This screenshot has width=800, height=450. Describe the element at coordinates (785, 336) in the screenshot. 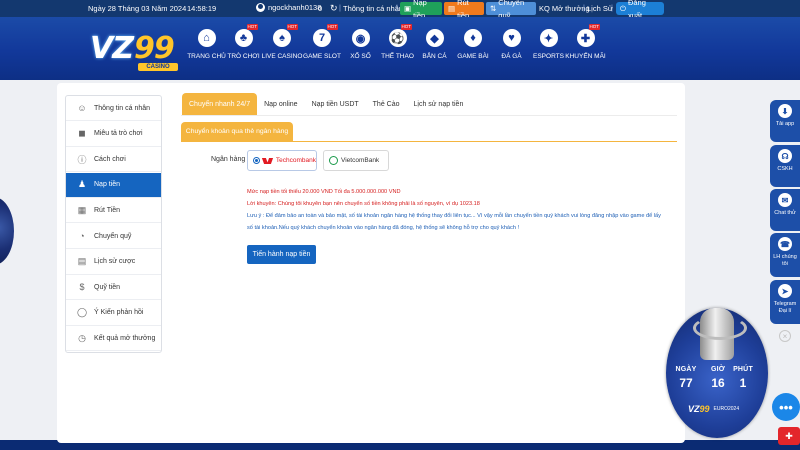

I see `close-icon: ×` at that location.